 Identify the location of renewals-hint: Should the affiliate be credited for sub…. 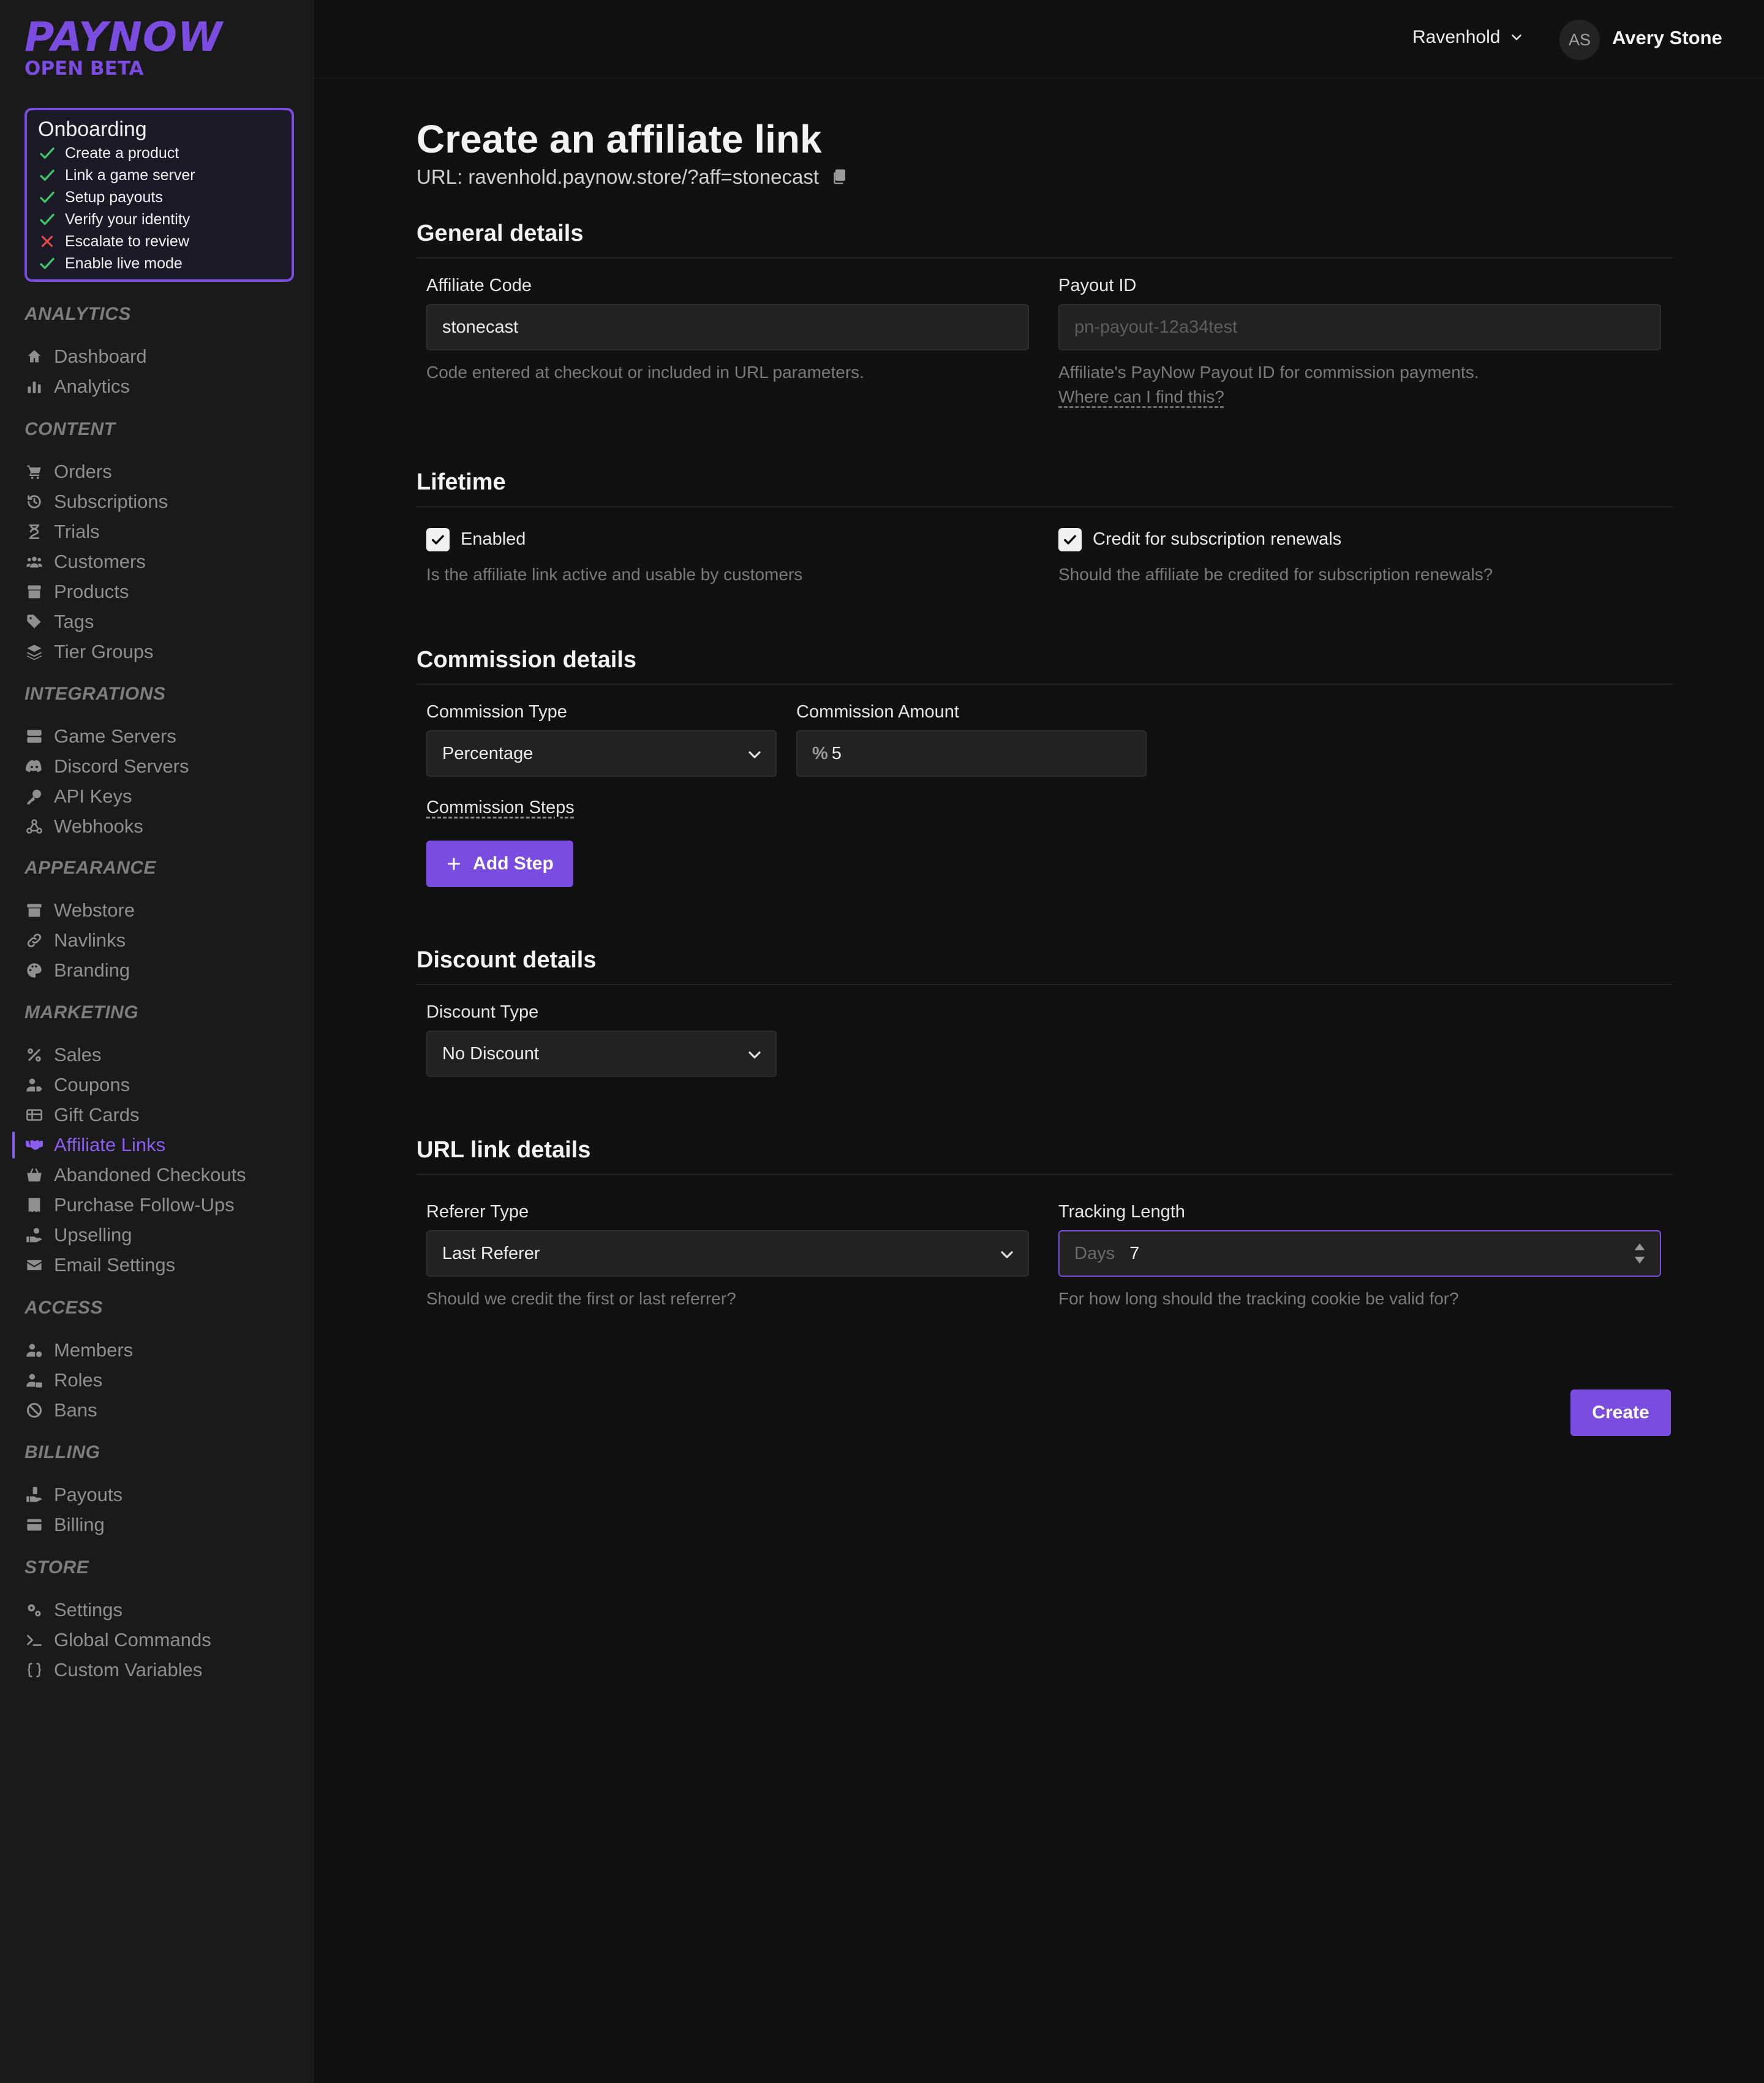
(1275, 574).